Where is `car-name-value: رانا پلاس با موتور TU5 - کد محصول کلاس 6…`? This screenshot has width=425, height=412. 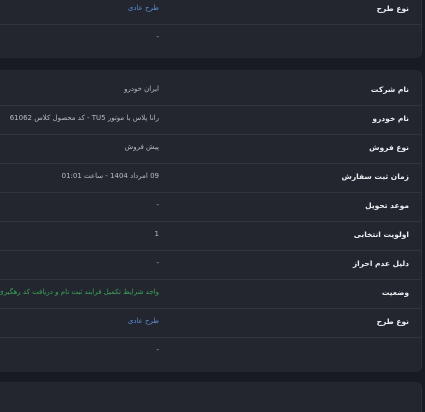 car-name-value: رانا پلاس با موتور TU5 - کد محصول کلاس 6… is located at coordinates (84, 118).